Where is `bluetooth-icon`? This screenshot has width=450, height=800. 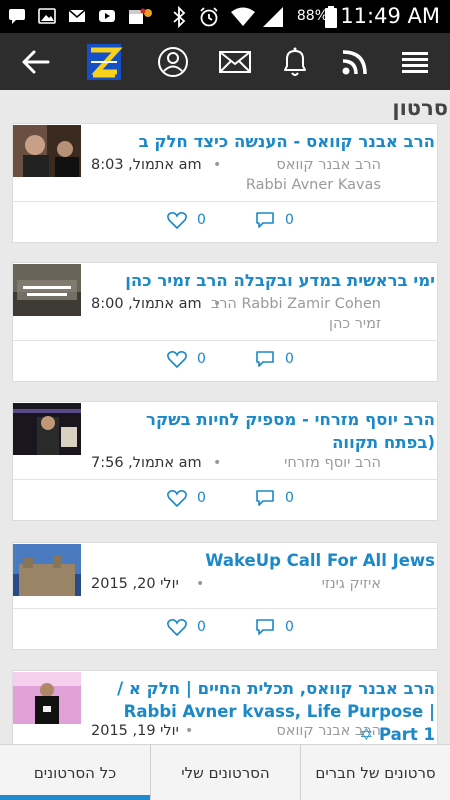
bluetooth-icon is located at coordinates (179, 17).